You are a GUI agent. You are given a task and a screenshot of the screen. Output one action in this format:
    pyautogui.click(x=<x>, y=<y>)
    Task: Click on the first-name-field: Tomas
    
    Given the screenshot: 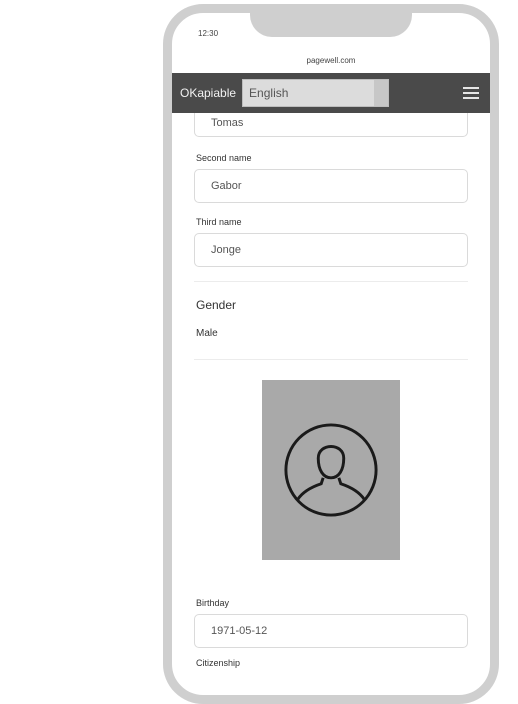 What is the action you would take?
    pyautogui.click(x=331, y=125)
    